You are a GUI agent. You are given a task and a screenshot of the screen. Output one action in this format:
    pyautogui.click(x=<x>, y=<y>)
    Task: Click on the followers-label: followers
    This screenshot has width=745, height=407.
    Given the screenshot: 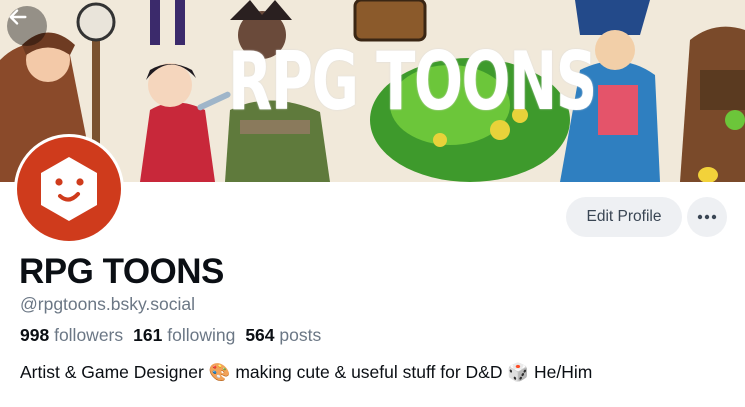 What is the action you would take?
    pyautogui.click(x=89, y=335)
    